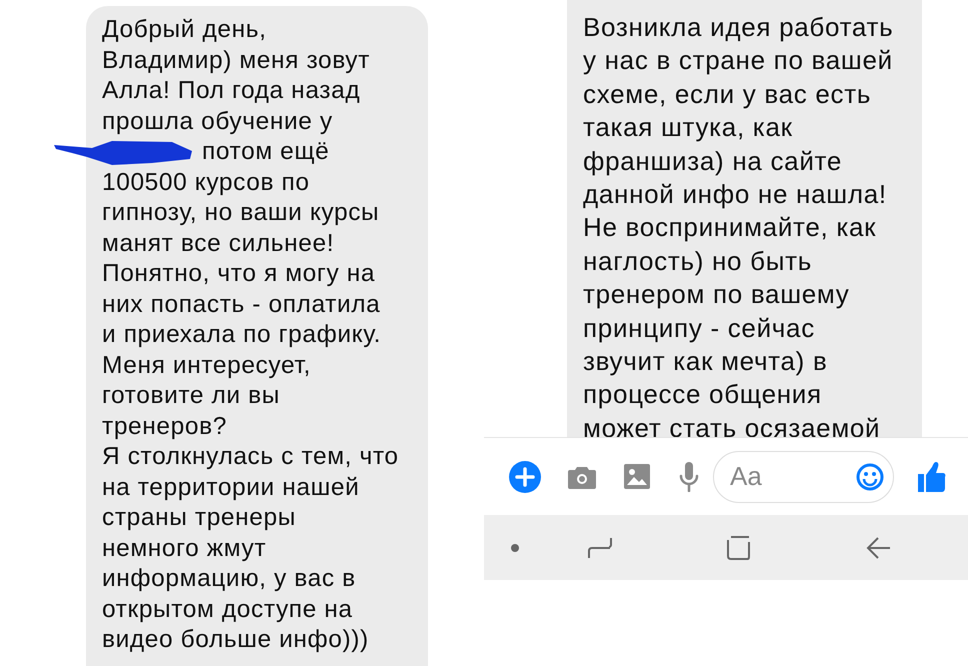 The height and width of the screenshot is (666, 968). Describe the element at coordinates (735, 194) in the screenshot. I see `message-line: данной инфо не нашла!` at that location.